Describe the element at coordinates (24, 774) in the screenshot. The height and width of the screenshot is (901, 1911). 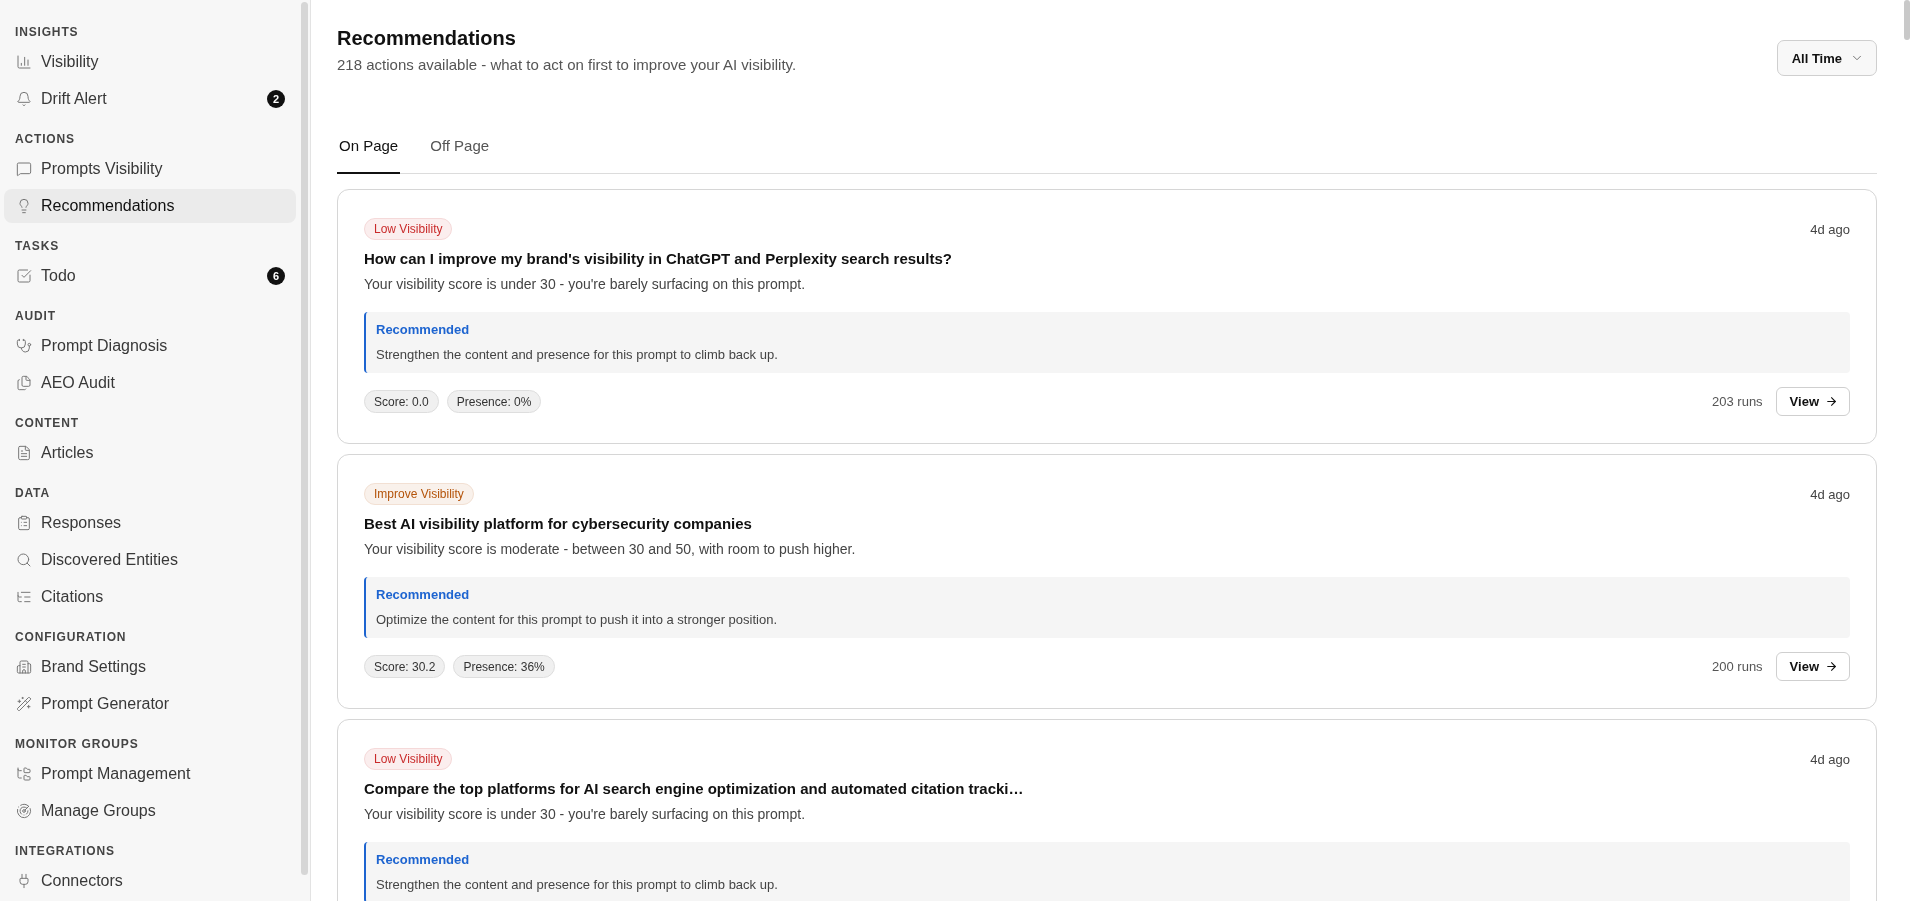
I see `folder-tree-icon` at that location.